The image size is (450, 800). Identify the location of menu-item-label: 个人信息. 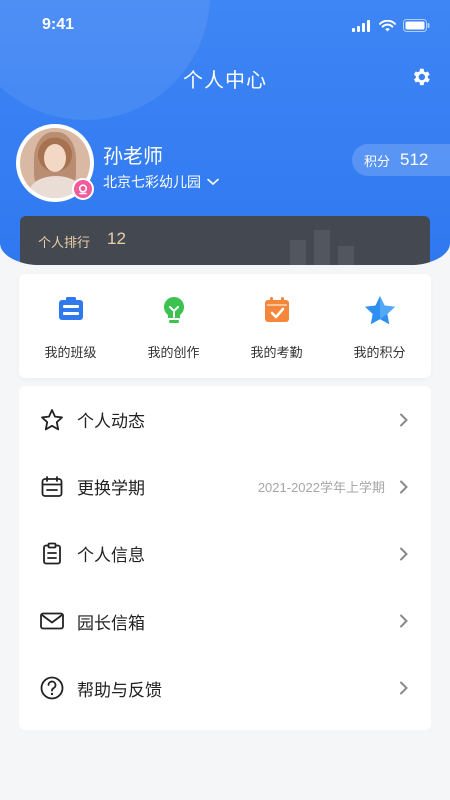
(111, 556).